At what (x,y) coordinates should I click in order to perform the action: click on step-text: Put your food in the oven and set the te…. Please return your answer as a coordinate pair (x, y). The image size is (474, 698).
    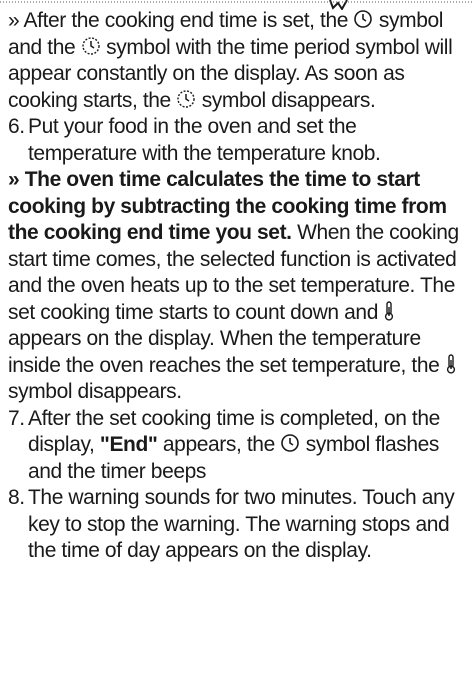
    Looking at the image, I should click on (204, 140).